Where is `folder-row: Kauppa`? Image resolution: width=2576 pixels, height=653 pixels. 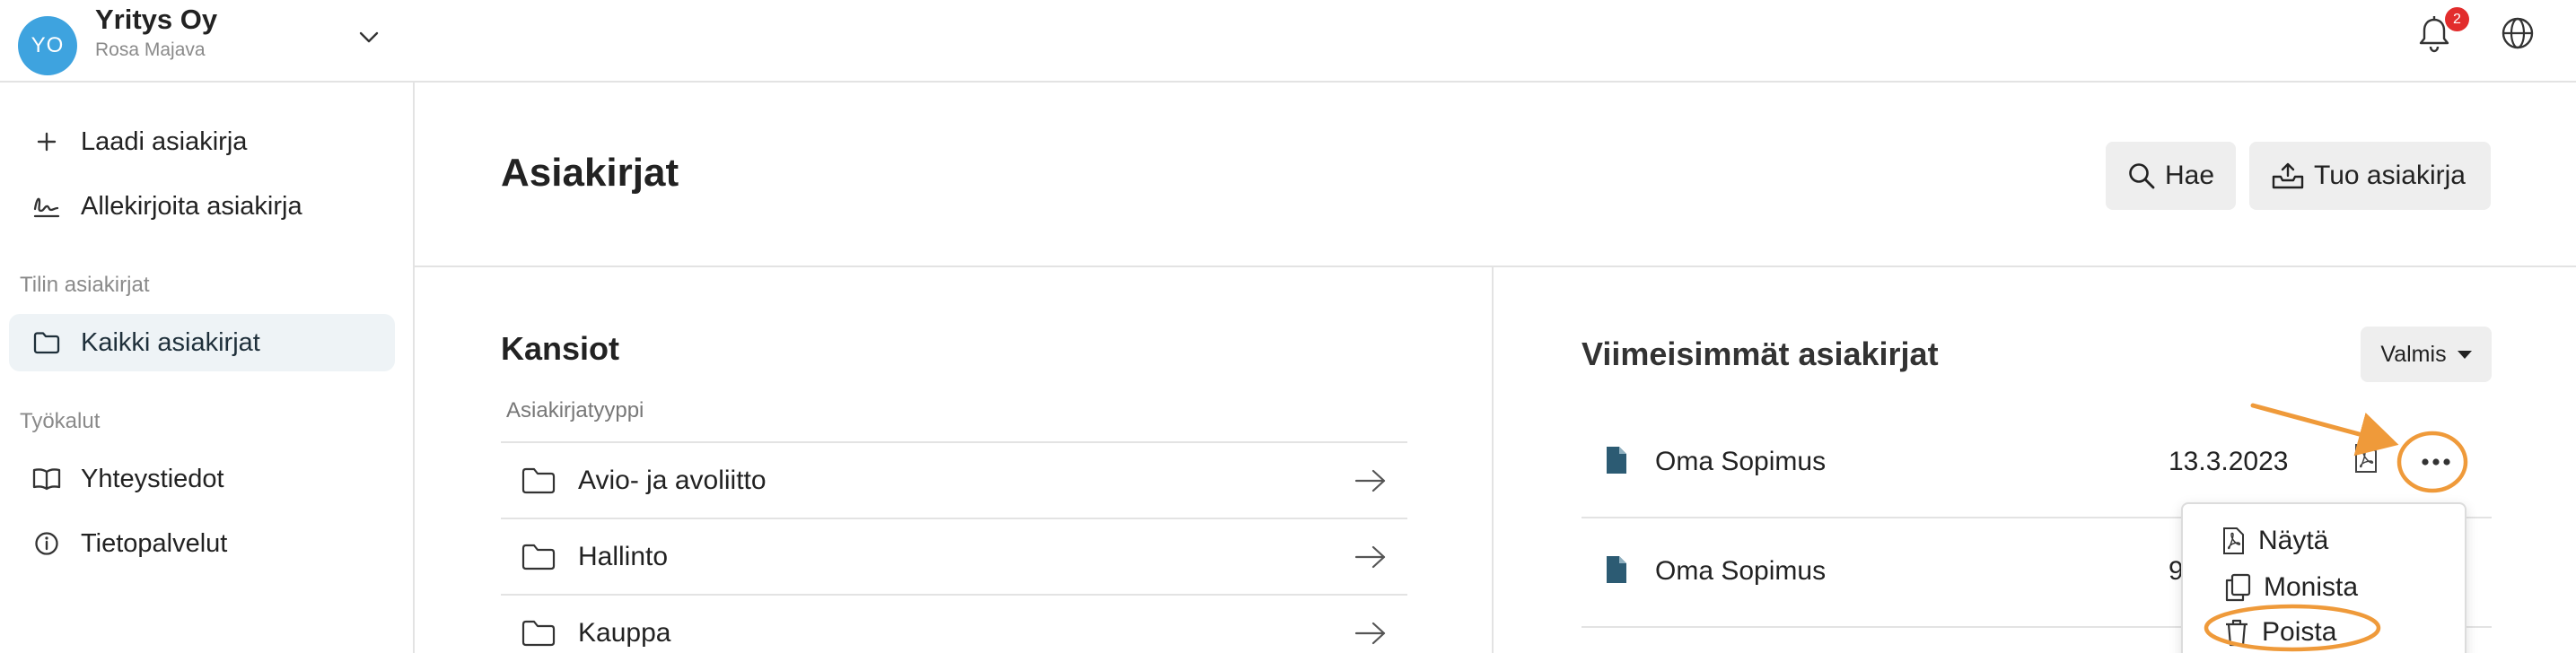
folder-row: Kauppa is located at coordinates (954, 623).